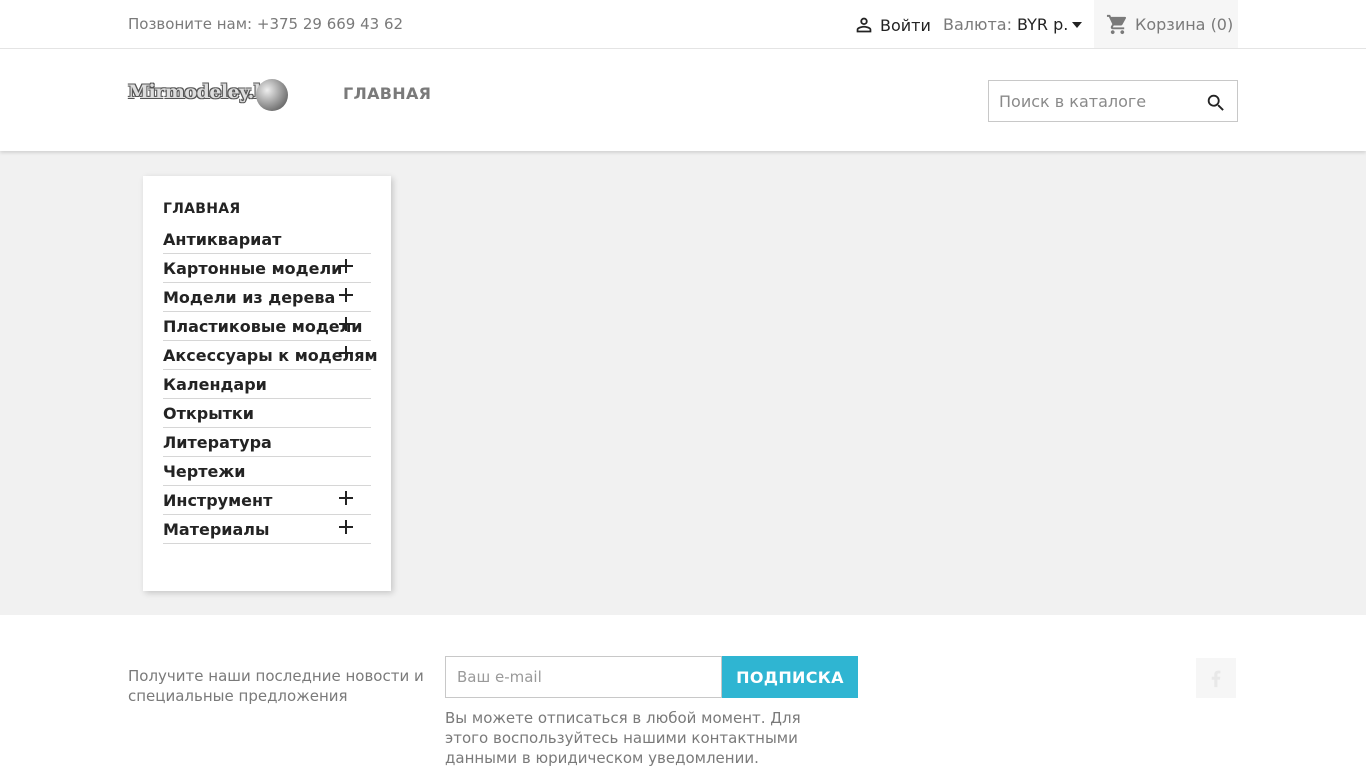 The width and height of the screenshot is (1366, 768). I want to click on contact-phone: Позвоните нам: +375 29 669 43 62, so click(266, 24).